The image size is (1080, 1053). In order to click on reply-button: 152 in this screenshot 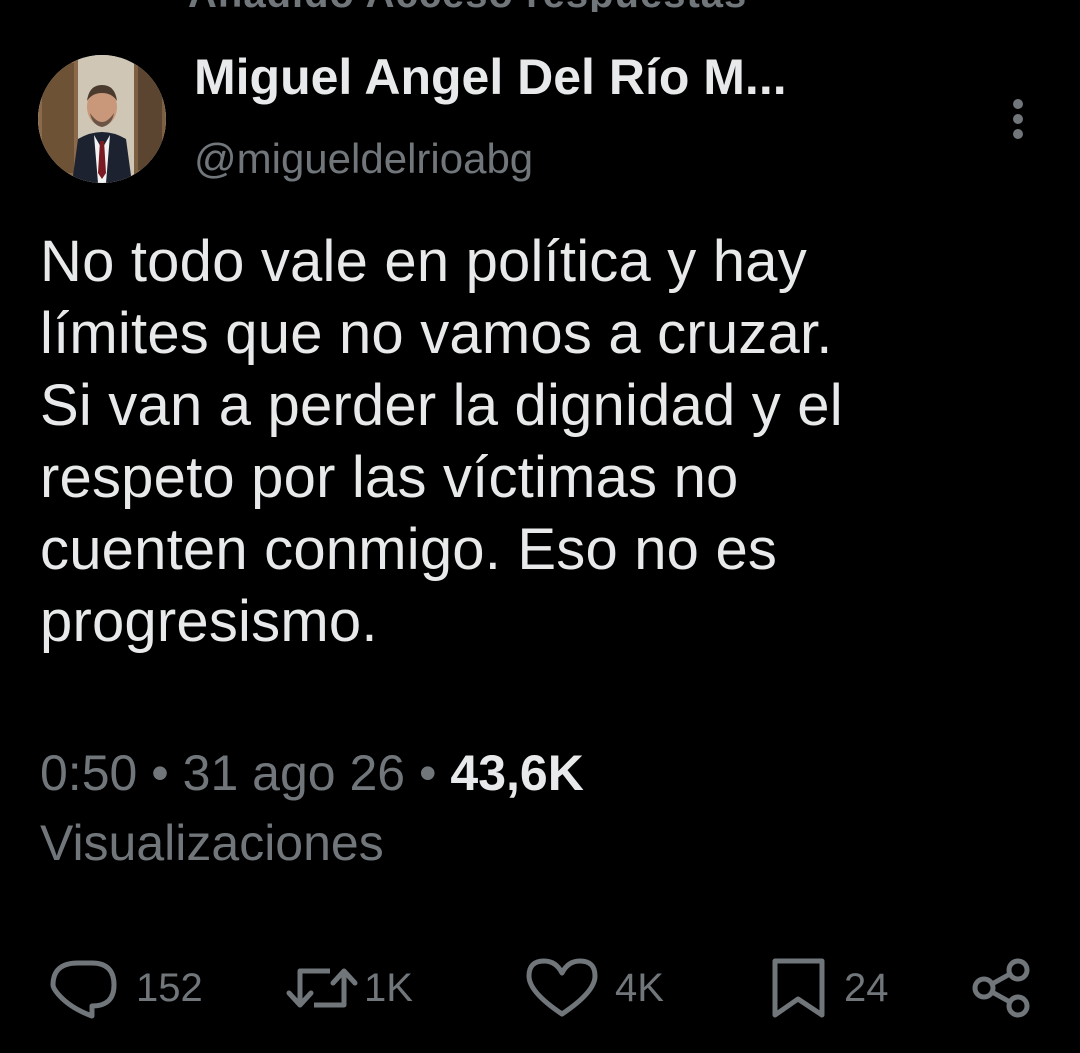, I will do `click(126, 988)`.